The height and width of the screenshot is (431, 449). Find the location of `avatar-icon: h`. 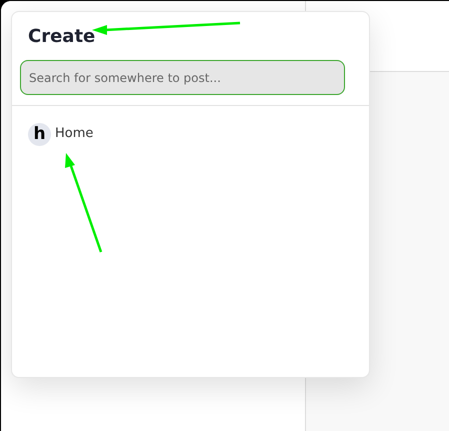

avatar-icon: h is located at coordinates (39, 134).